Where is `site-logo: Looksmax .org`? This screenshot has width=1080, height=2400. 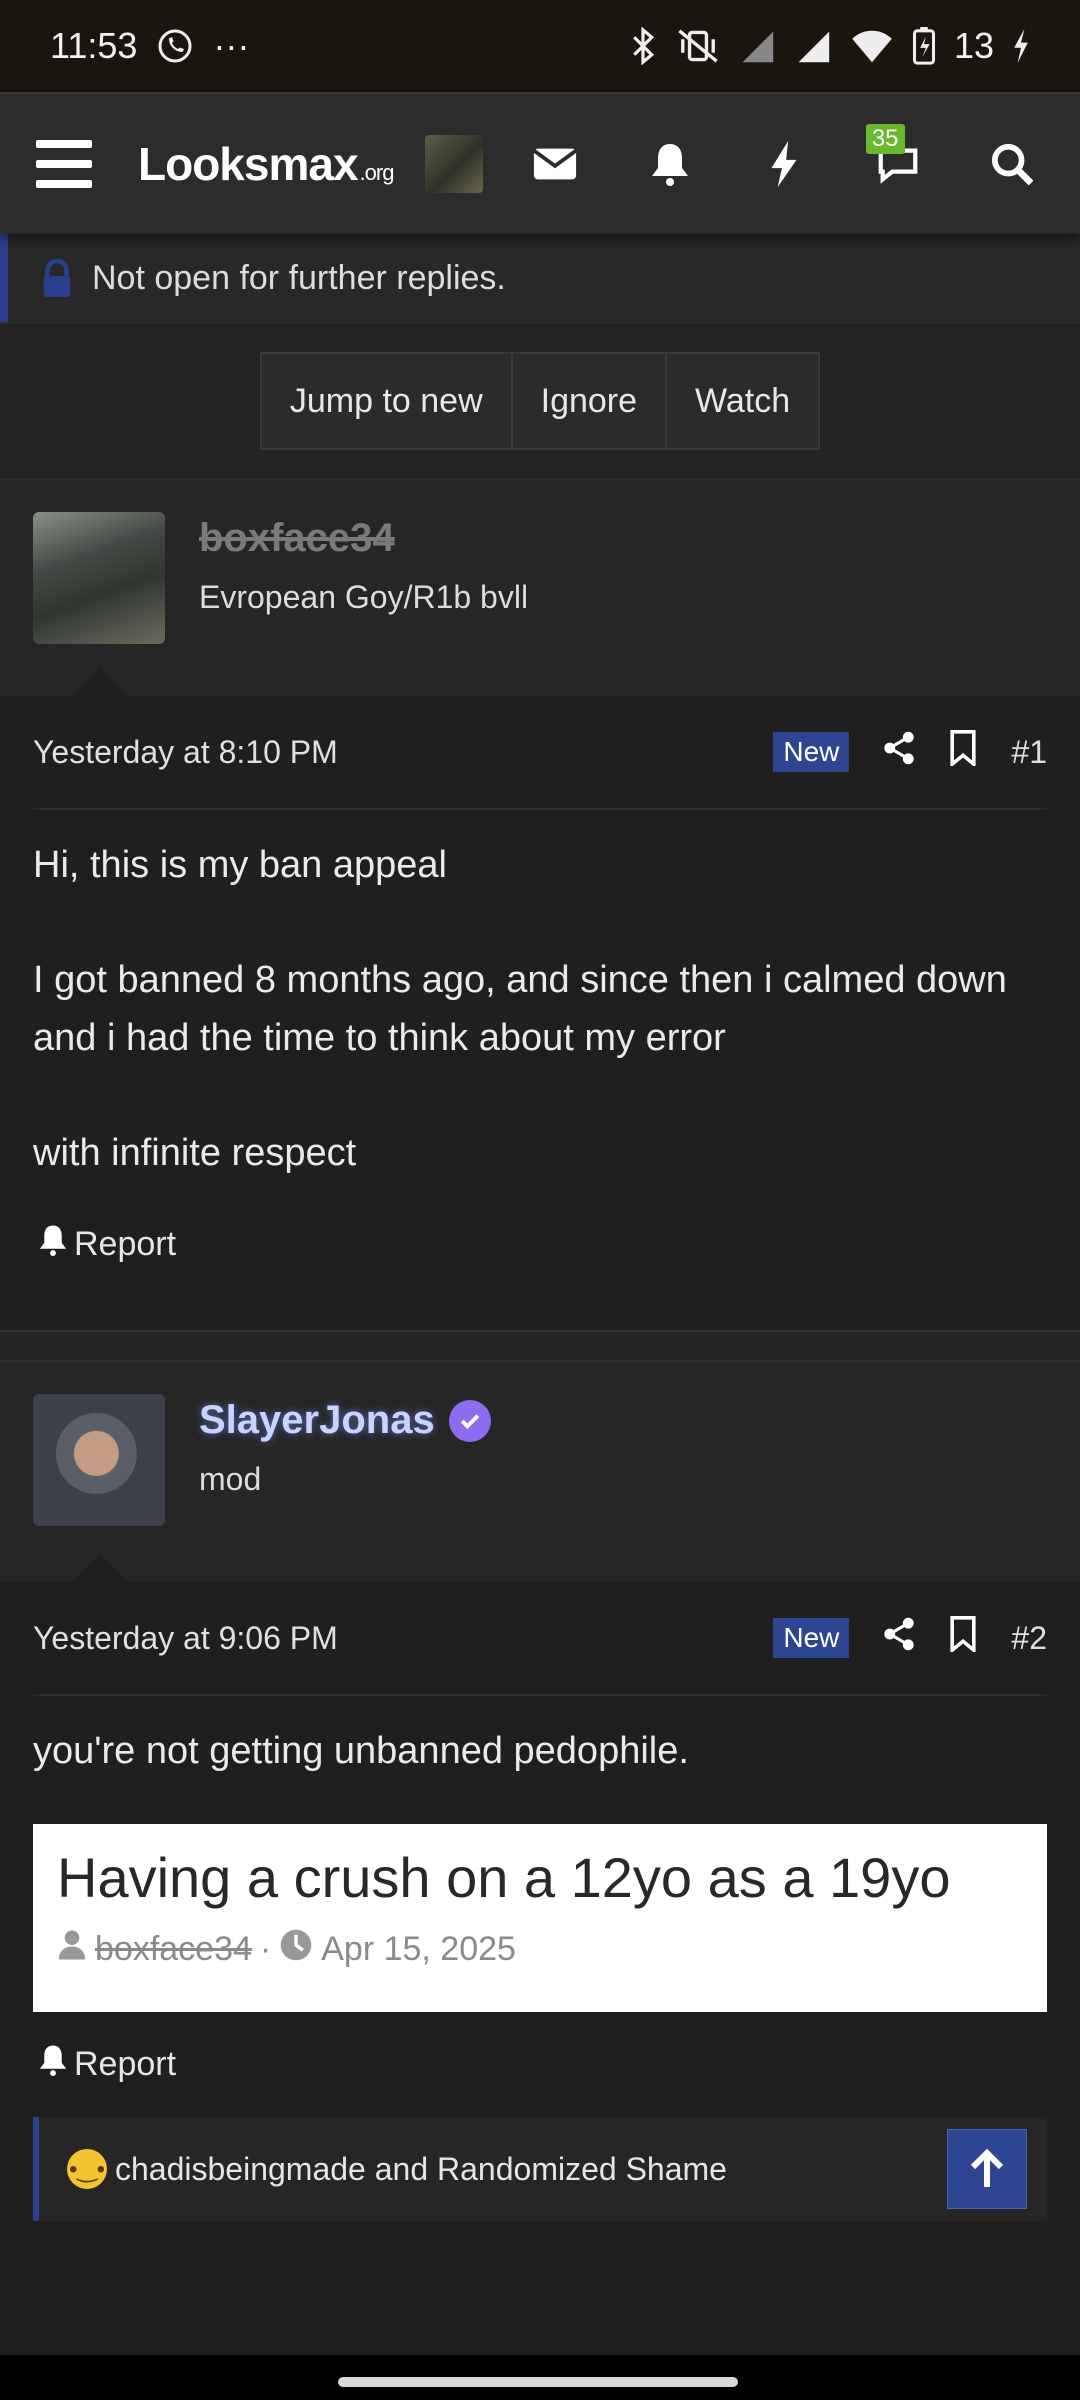 site-logo: Looksmax .org is located at coordinates (266, 164).